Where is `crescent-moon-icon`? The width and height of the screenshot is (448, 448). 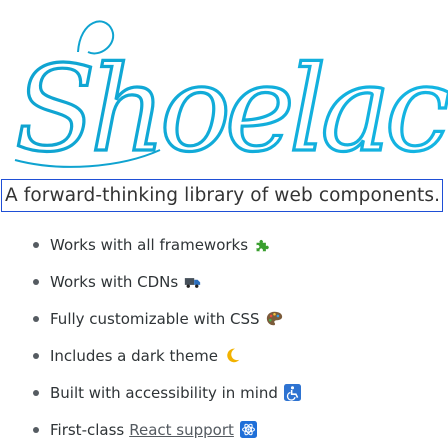 crescent-moon-icon is located at coordinates (233, 355).